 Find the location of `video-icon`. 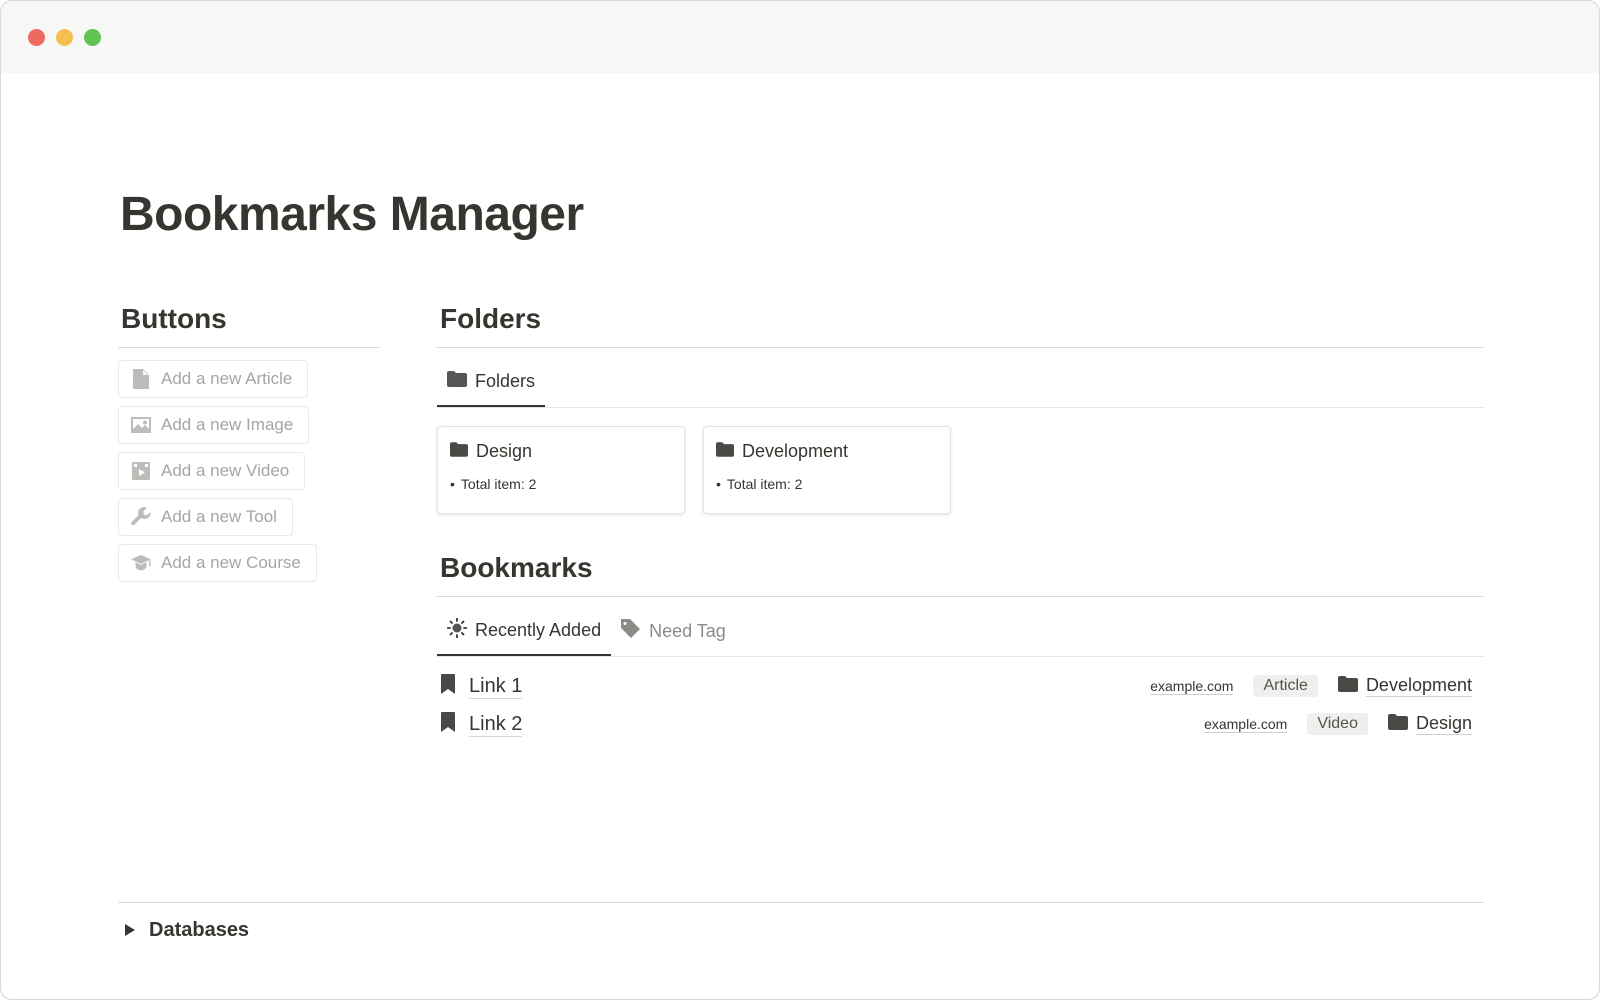

video-icon is located at coordinates (141, 471).